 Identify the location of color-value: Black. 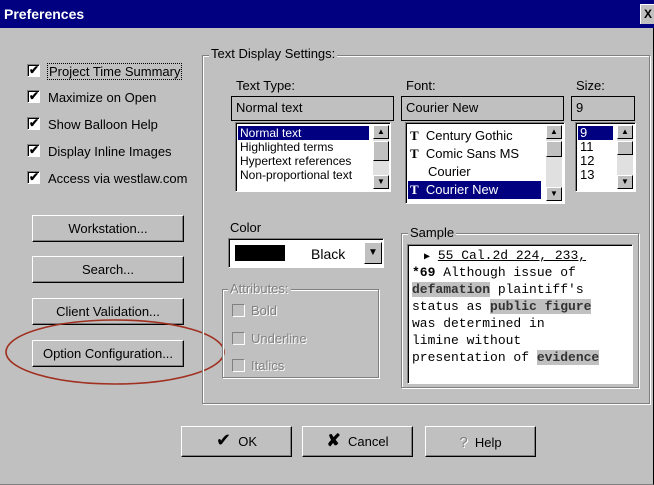
(328, 254).